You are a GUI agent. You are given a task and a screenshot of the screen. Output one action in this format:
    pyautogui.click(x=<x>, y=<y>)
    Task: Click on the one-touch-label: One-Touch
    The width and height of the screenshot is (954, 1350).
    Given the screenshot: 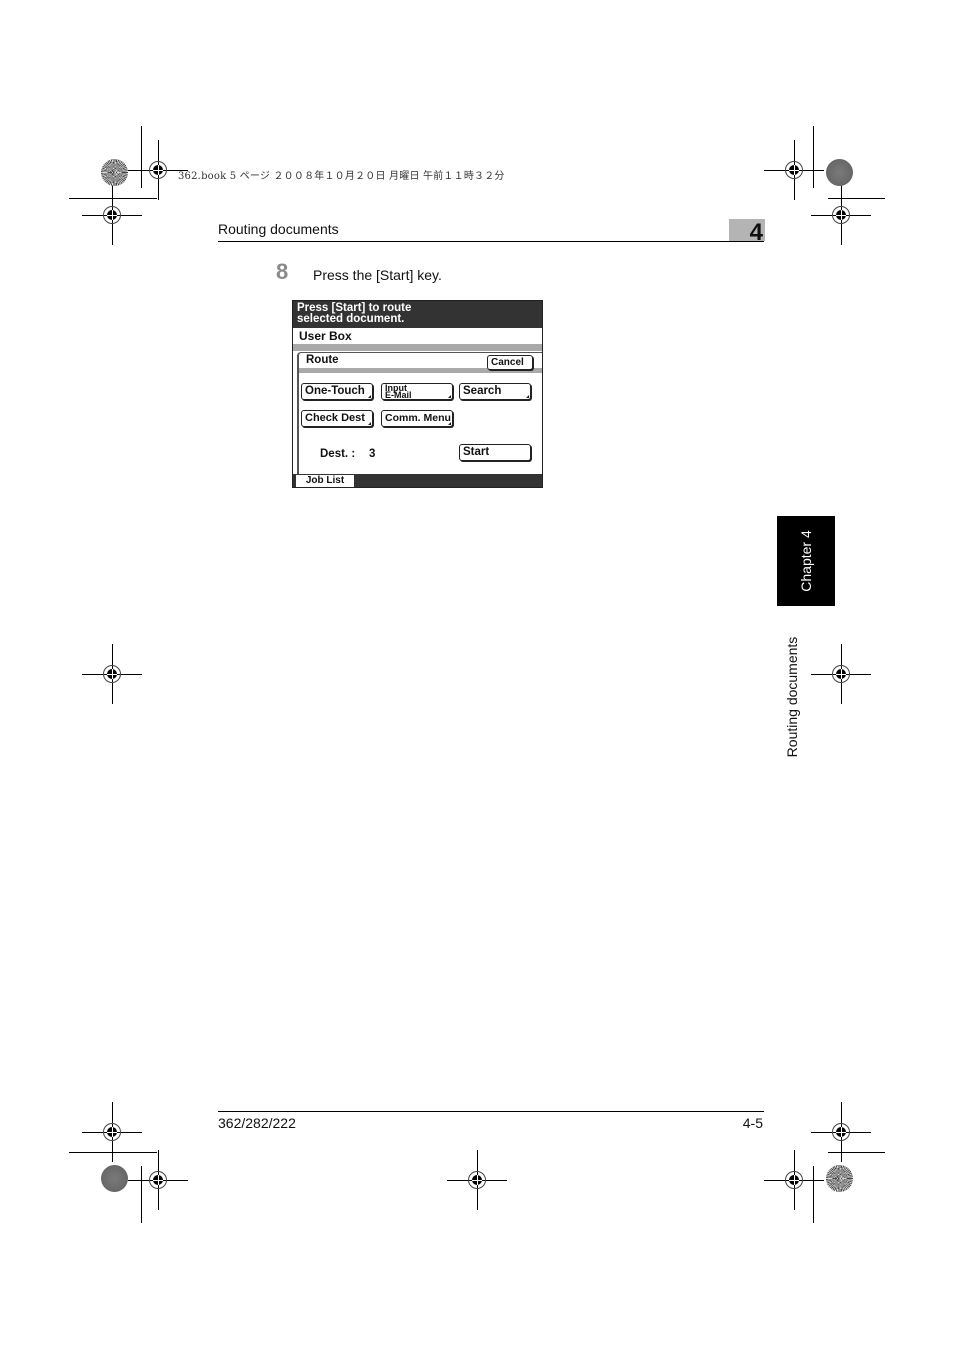 What is the action you would take?
    pyautogui.click(x=335, y=391)
    